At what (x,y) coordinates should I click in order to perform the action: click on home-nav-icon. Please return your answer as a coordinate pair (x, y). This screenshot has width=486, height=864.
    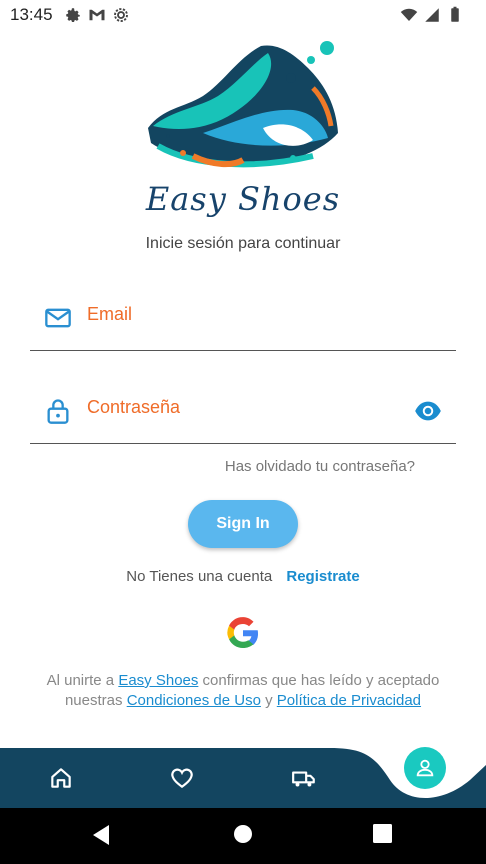
    Looking at the image, I should click on (243, 834).